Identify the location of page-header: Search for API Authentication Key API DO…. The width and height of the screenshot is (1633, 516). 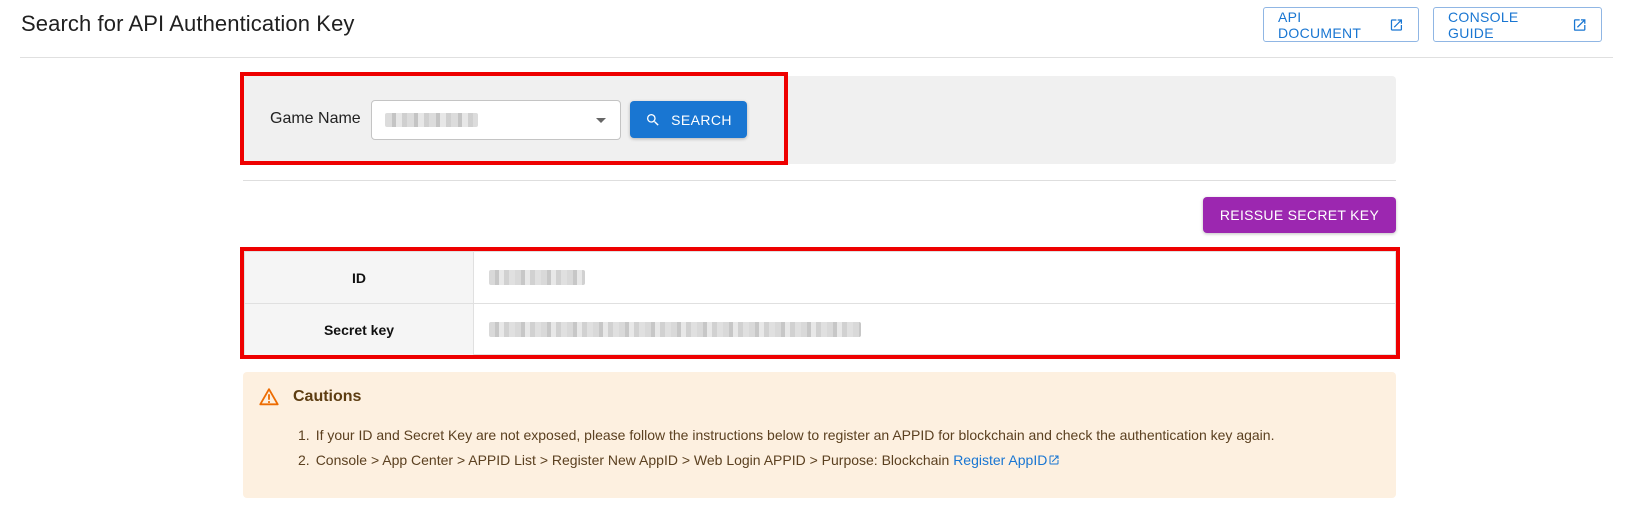
(816, 29).